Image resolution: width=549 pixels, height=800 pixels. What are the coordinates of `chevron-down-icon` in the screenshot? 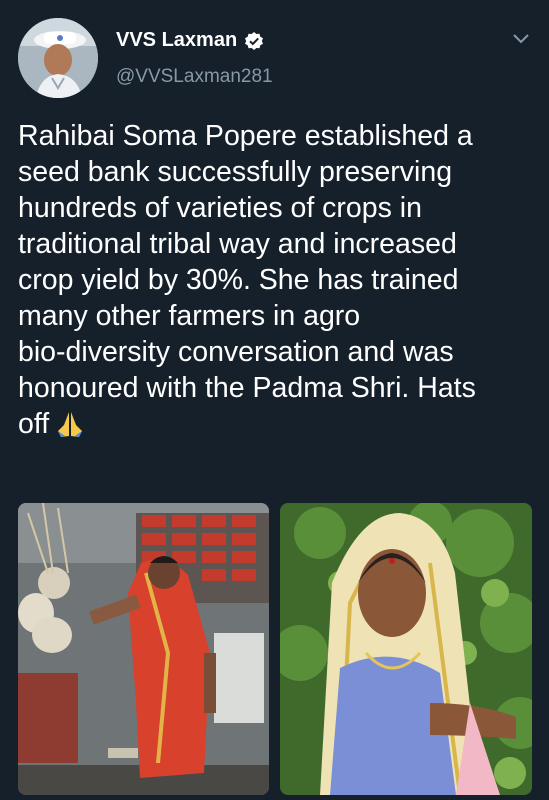 It's located at (521, 39).